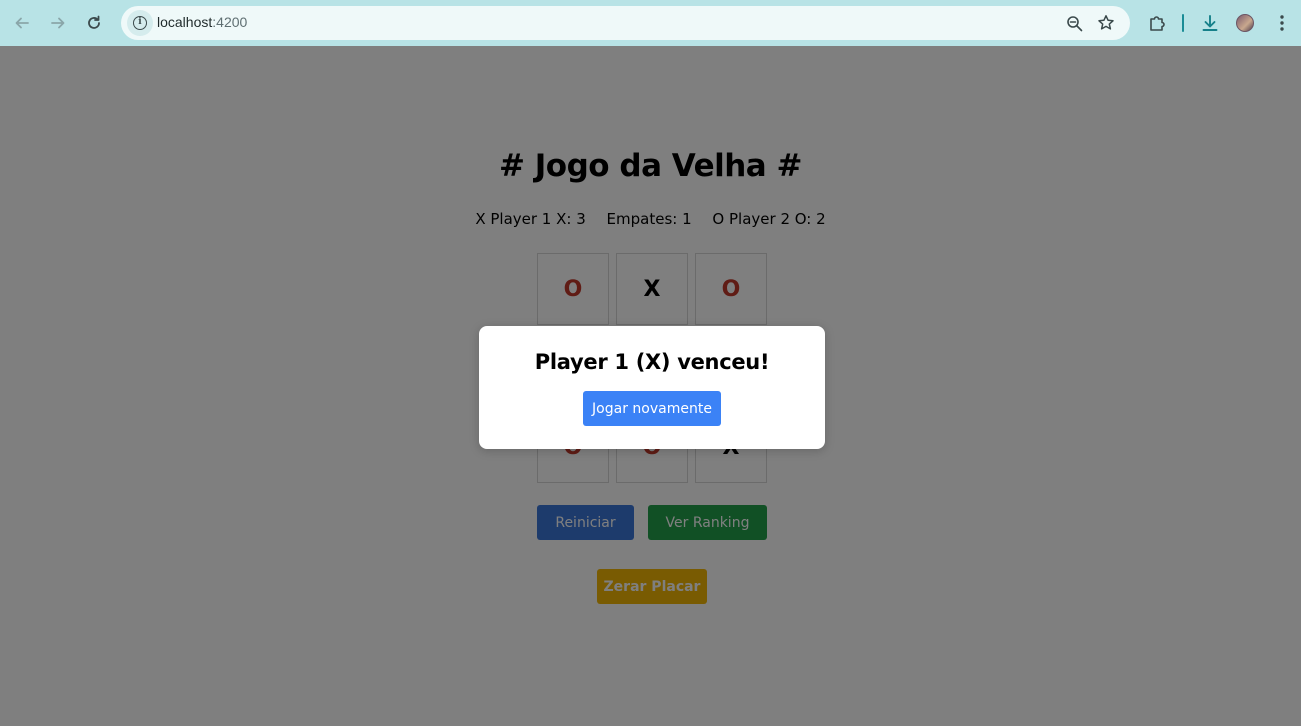 This screenshot has height=726, width=1301. I want to click on url-host: localhost, so click(185, 22).